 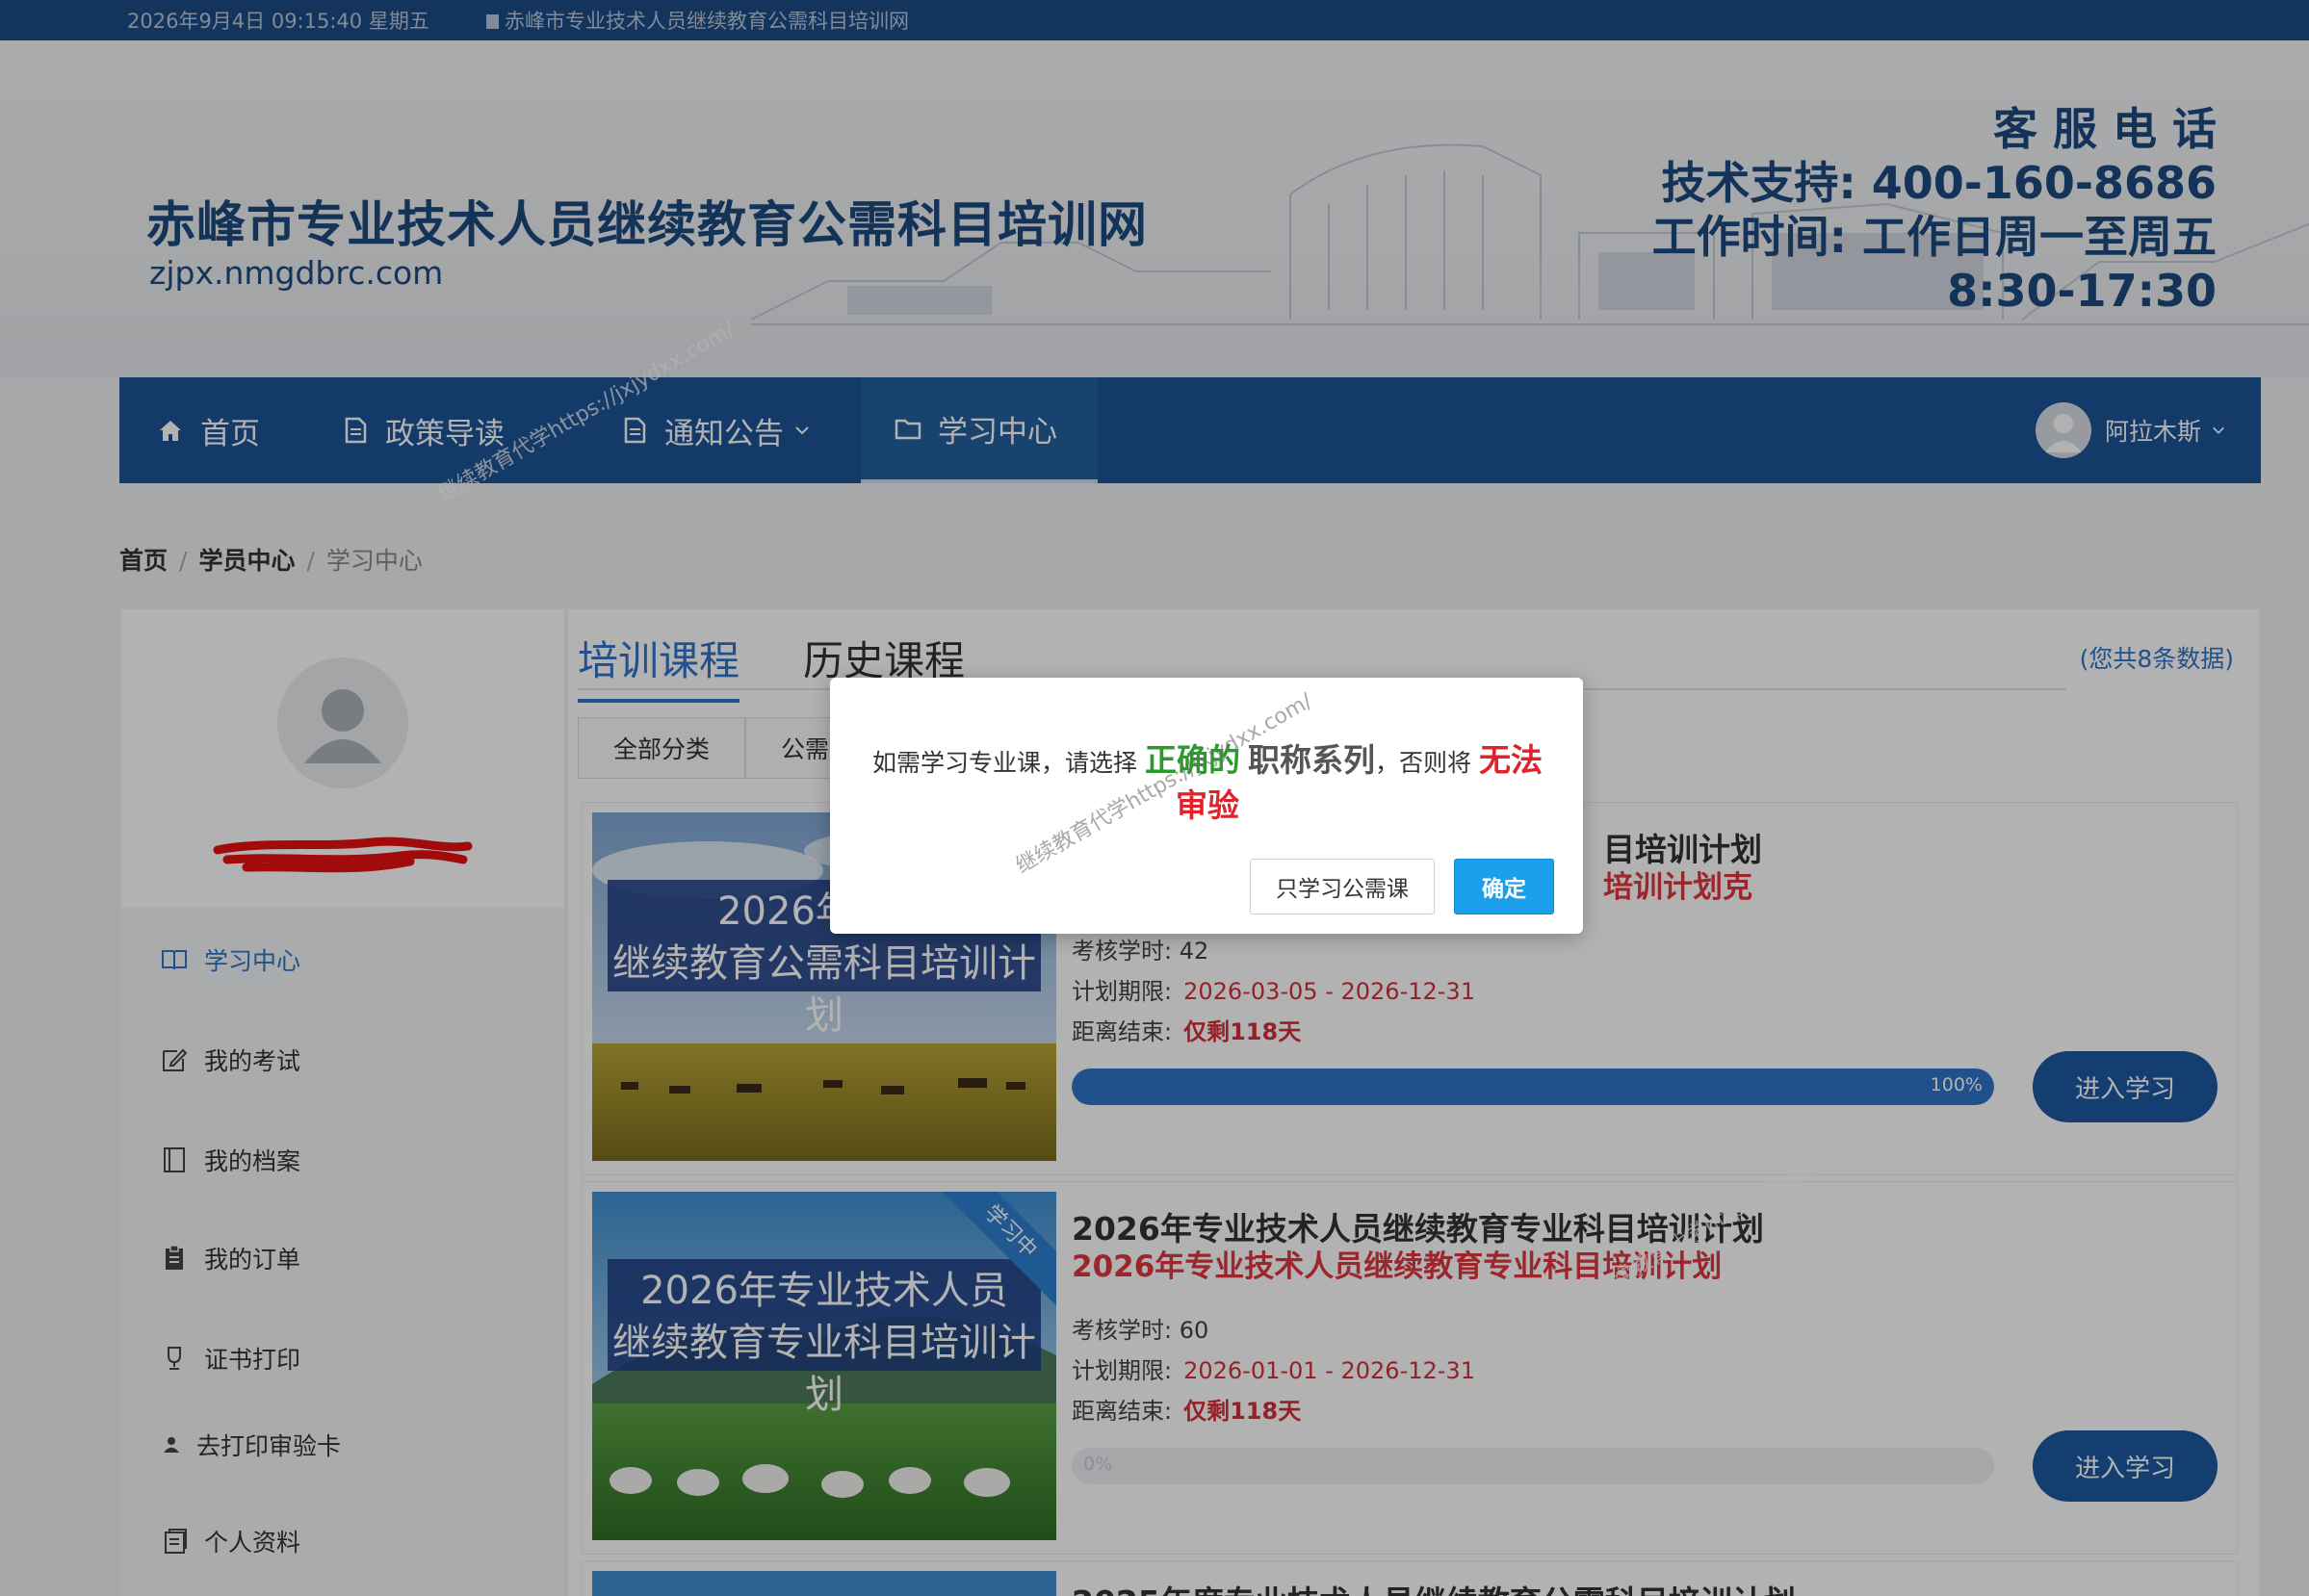 What do you see at coordinates (1504, 886) in the screenshot?
I see `confirm-button: 确定` at bounding box center [1504, 886].